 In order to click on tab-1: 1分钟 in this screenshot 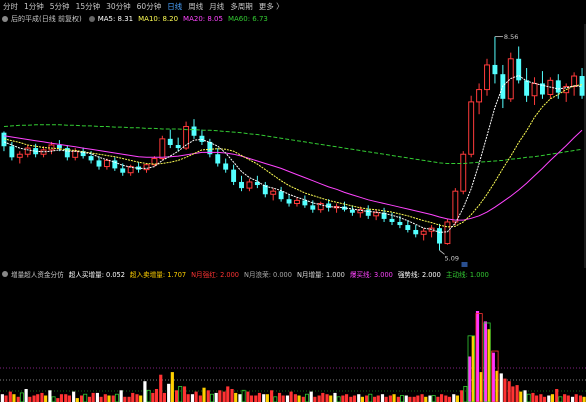, I will do `click(34, 6)`.